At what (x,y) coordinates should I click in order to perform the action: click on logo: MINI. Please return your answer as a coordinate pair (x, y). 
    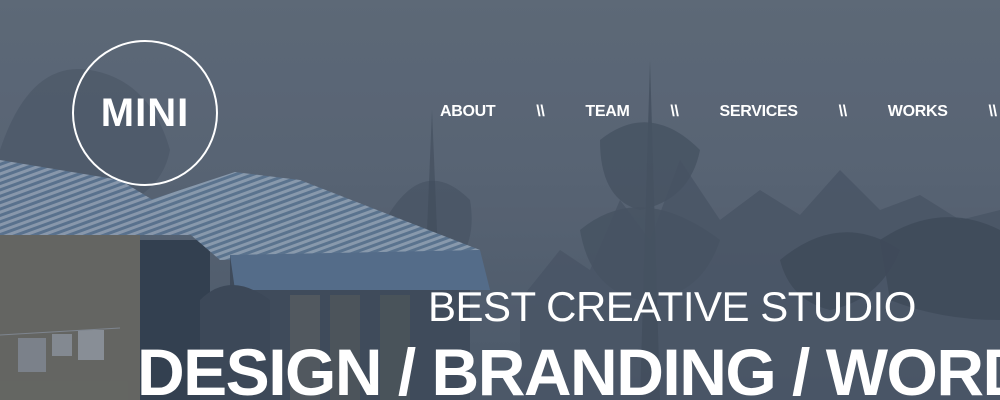
    Looking at the image, I should click on (145, 113).